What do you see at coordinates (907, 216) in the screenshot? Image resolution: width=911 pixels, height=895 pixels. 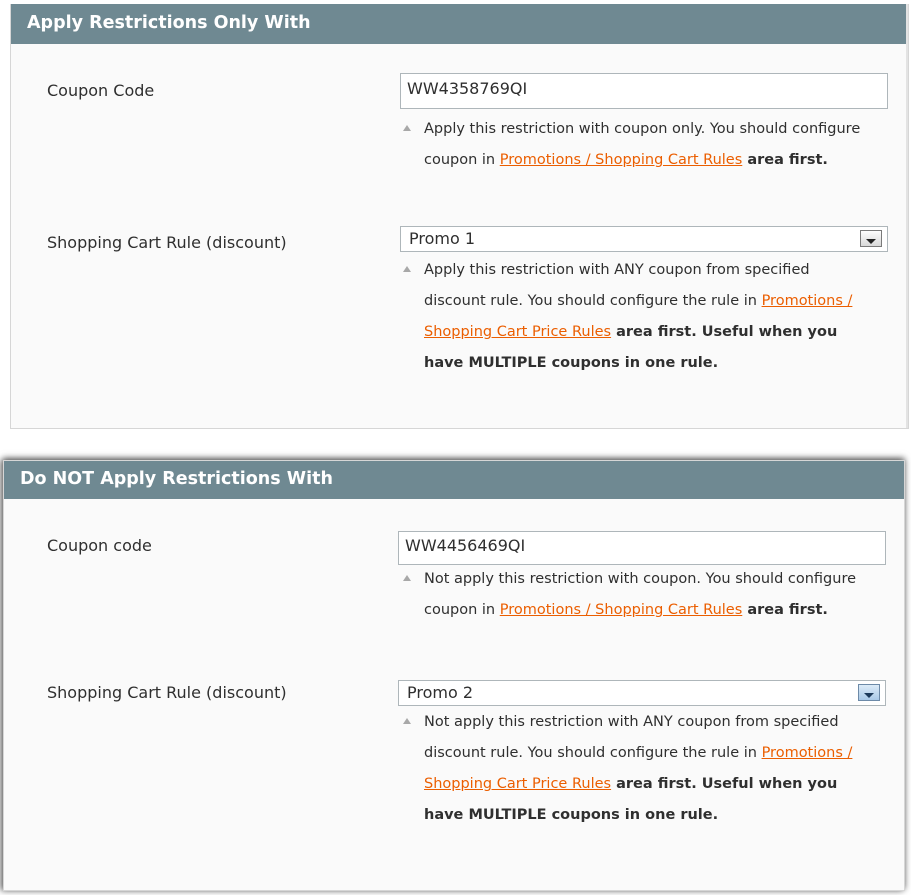 I see `panel-edge` at bounding box center [907, 216].